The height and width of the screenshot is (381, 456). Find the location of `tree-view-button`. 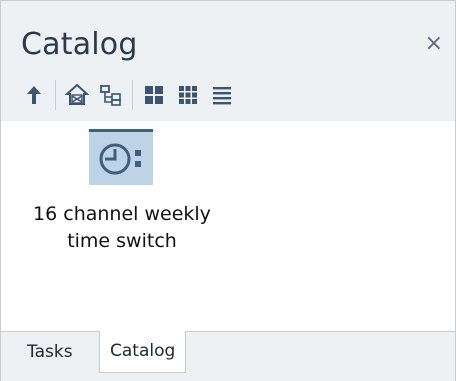

tree-view-button is located at coordinates (111, 95).